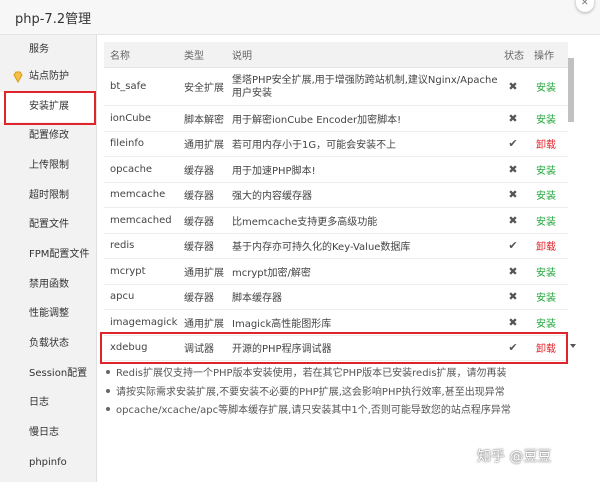 This screenshot has height=482, width=600. I want to click on col-header-action: 操作, so click(548, 55).